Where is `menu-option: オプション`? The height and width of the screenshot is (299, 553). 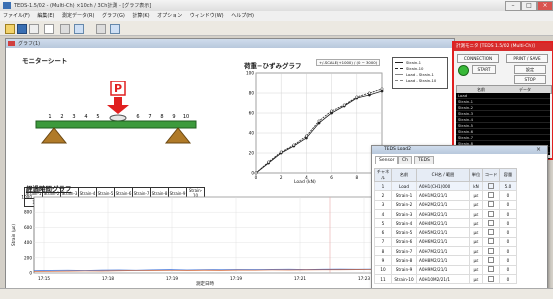
menu-option: オプション is located at coordinates (169, 16).